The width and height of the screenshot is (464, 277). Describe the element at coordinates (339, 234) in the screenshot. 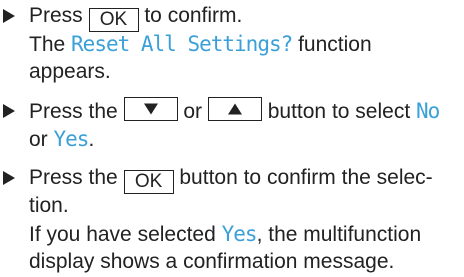

I see `text: , the multifunction` at that location.